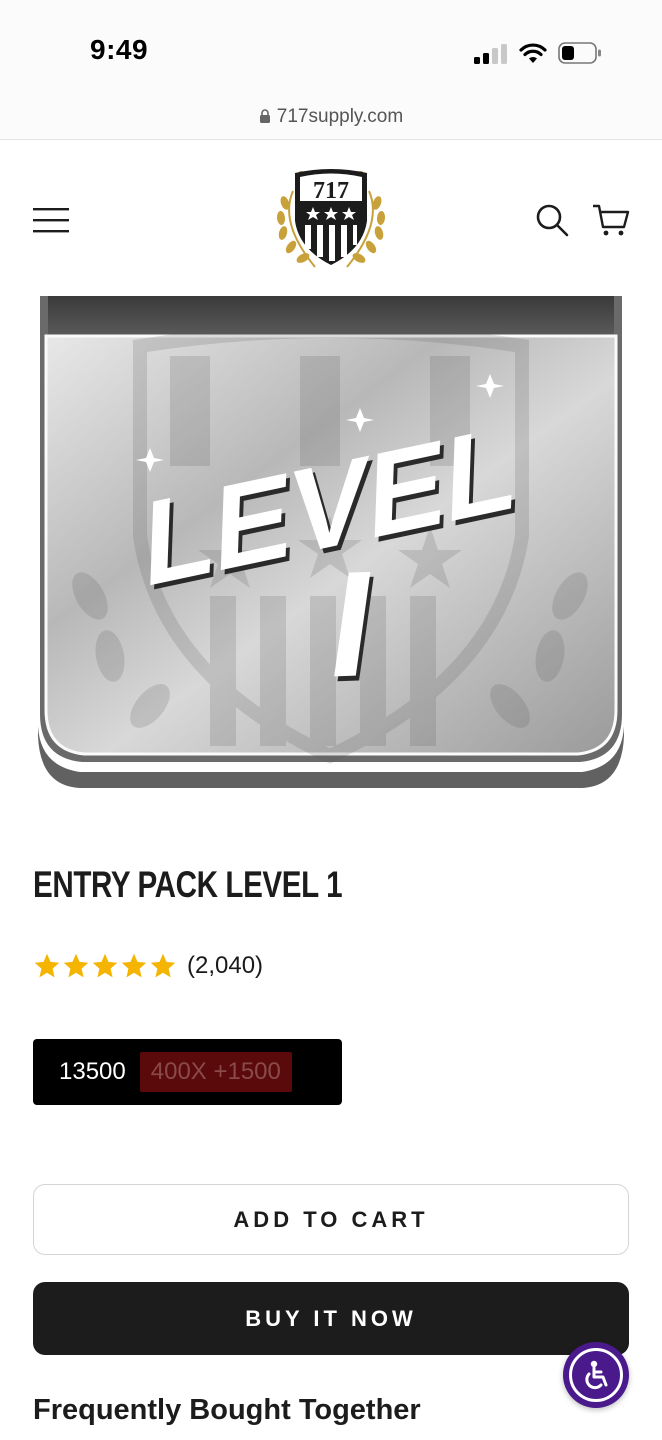  Describe the element at coordinates (533, 53) in the screenshot. I see `wifi-icon` at that location.